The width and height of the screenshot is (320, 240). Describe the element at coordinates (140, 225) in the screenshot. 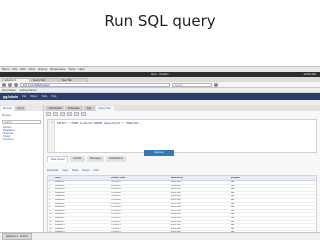

I see `table-cell: 20190013` at that location.